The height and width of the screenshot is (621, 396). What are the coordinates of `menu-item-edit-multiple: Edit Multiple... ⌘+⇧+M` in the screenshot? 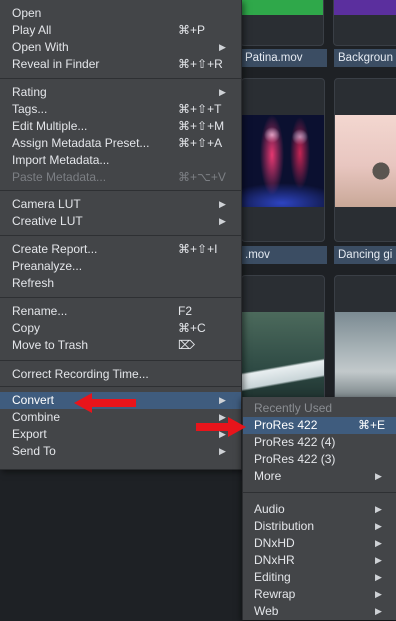 It's located at (120, 126).